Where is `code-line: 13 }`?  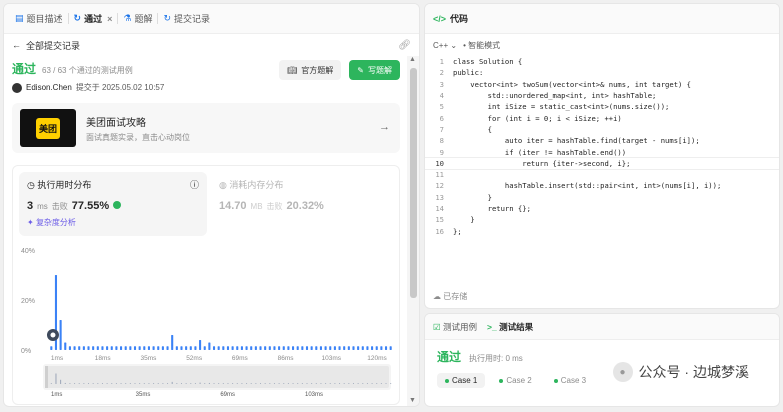 code-line: 13 } is located at coordinates (602, 197).